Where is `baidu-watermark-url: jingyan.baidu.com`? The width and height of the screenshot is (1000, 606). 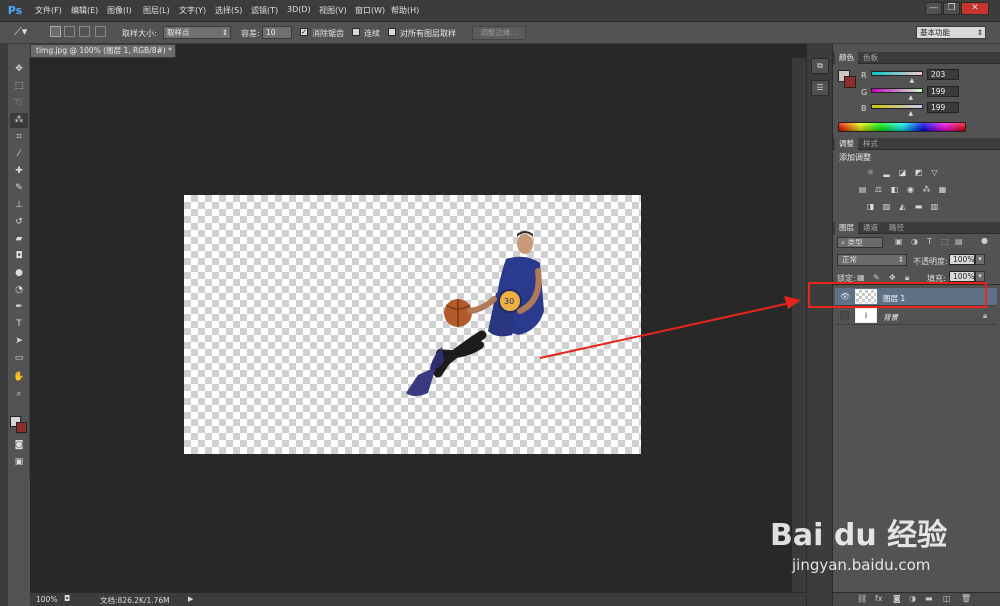 baidu-watermark-url: jingyan.baidu.com is located at coordinates (861, 565).